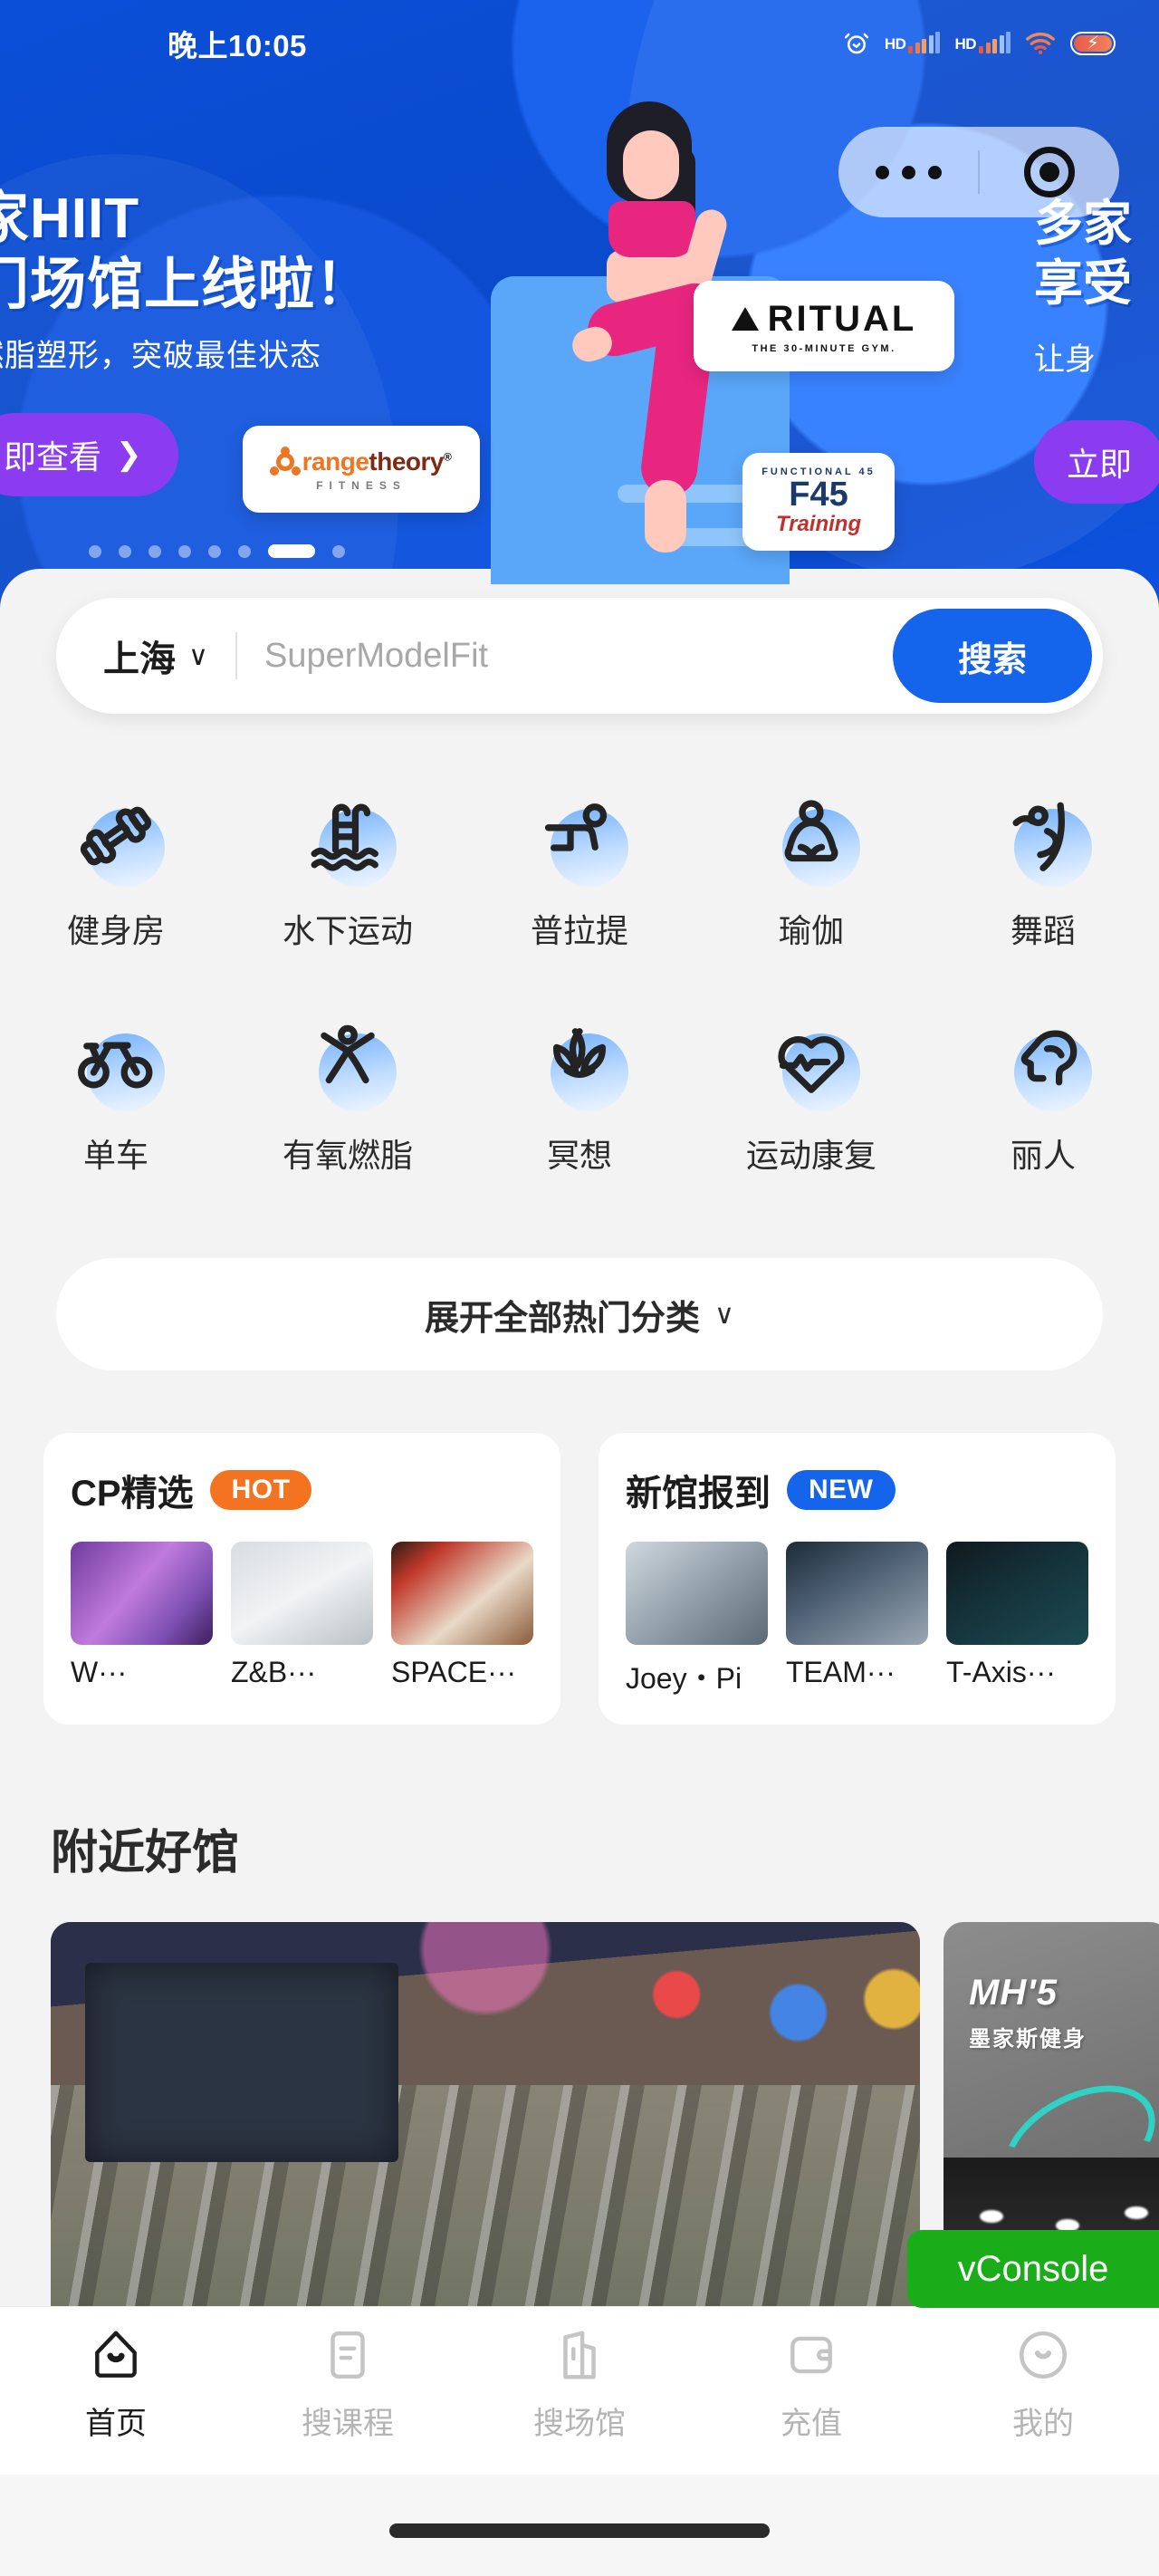 Image resolution: width=1159 pixels, height=2576 pixels. Describe the element at coordinates (1043, 2385) in the screenshot. I see `tab-profile: 我的` at that location.